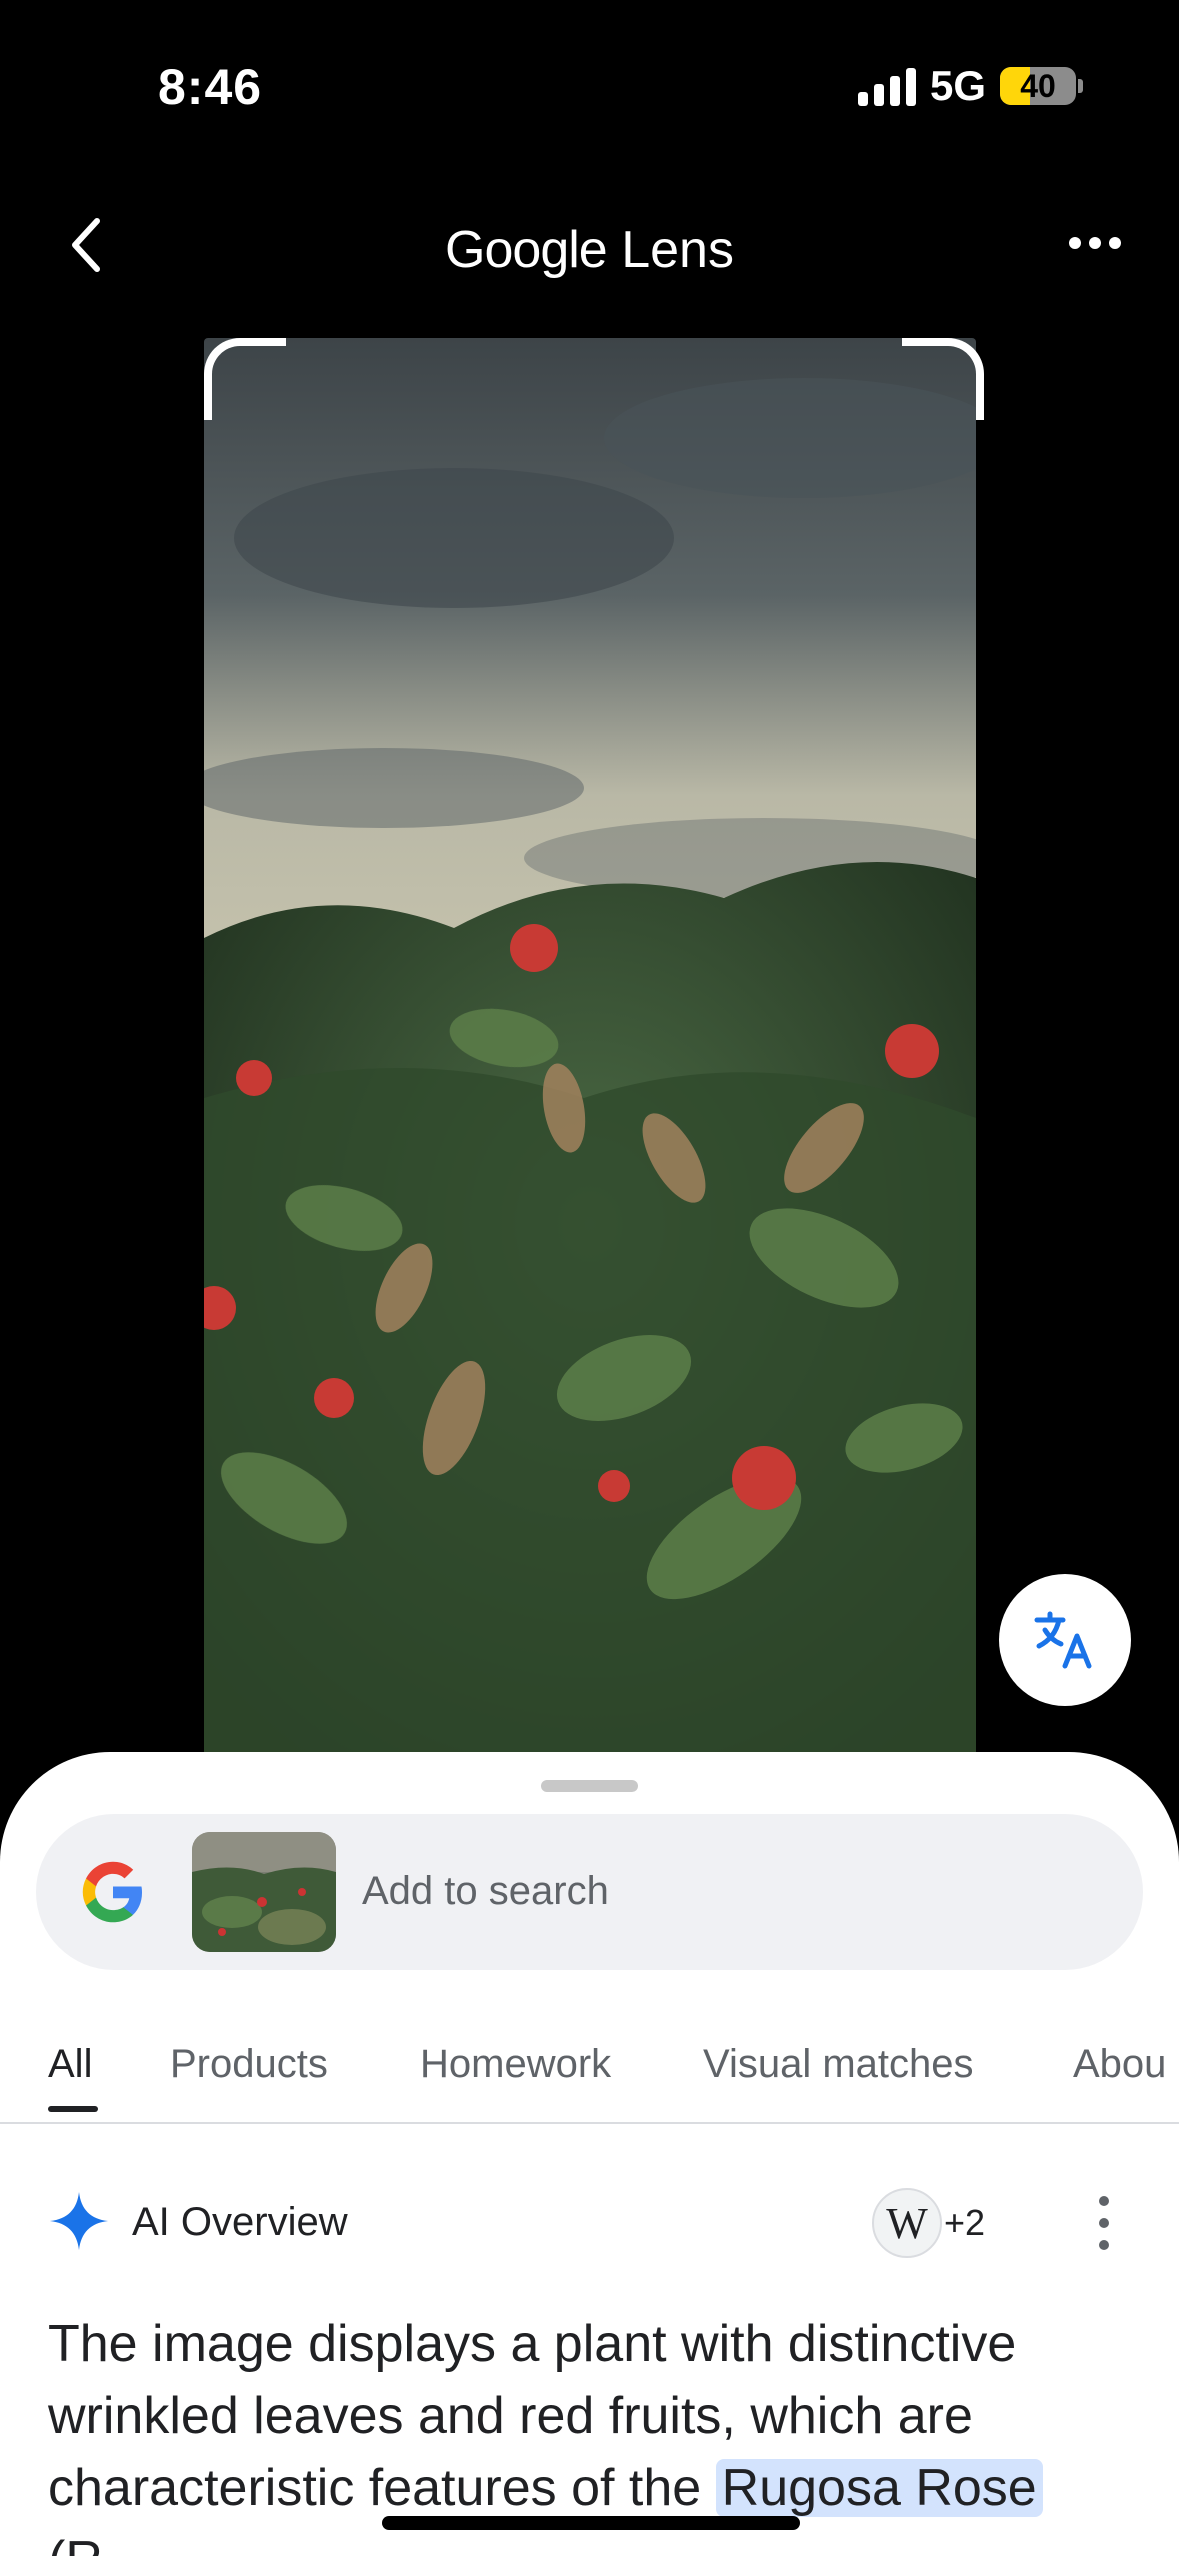  Describe the element at coordinates (210, 87) in the screenshot. I see `status-time: 8:46` at that location.